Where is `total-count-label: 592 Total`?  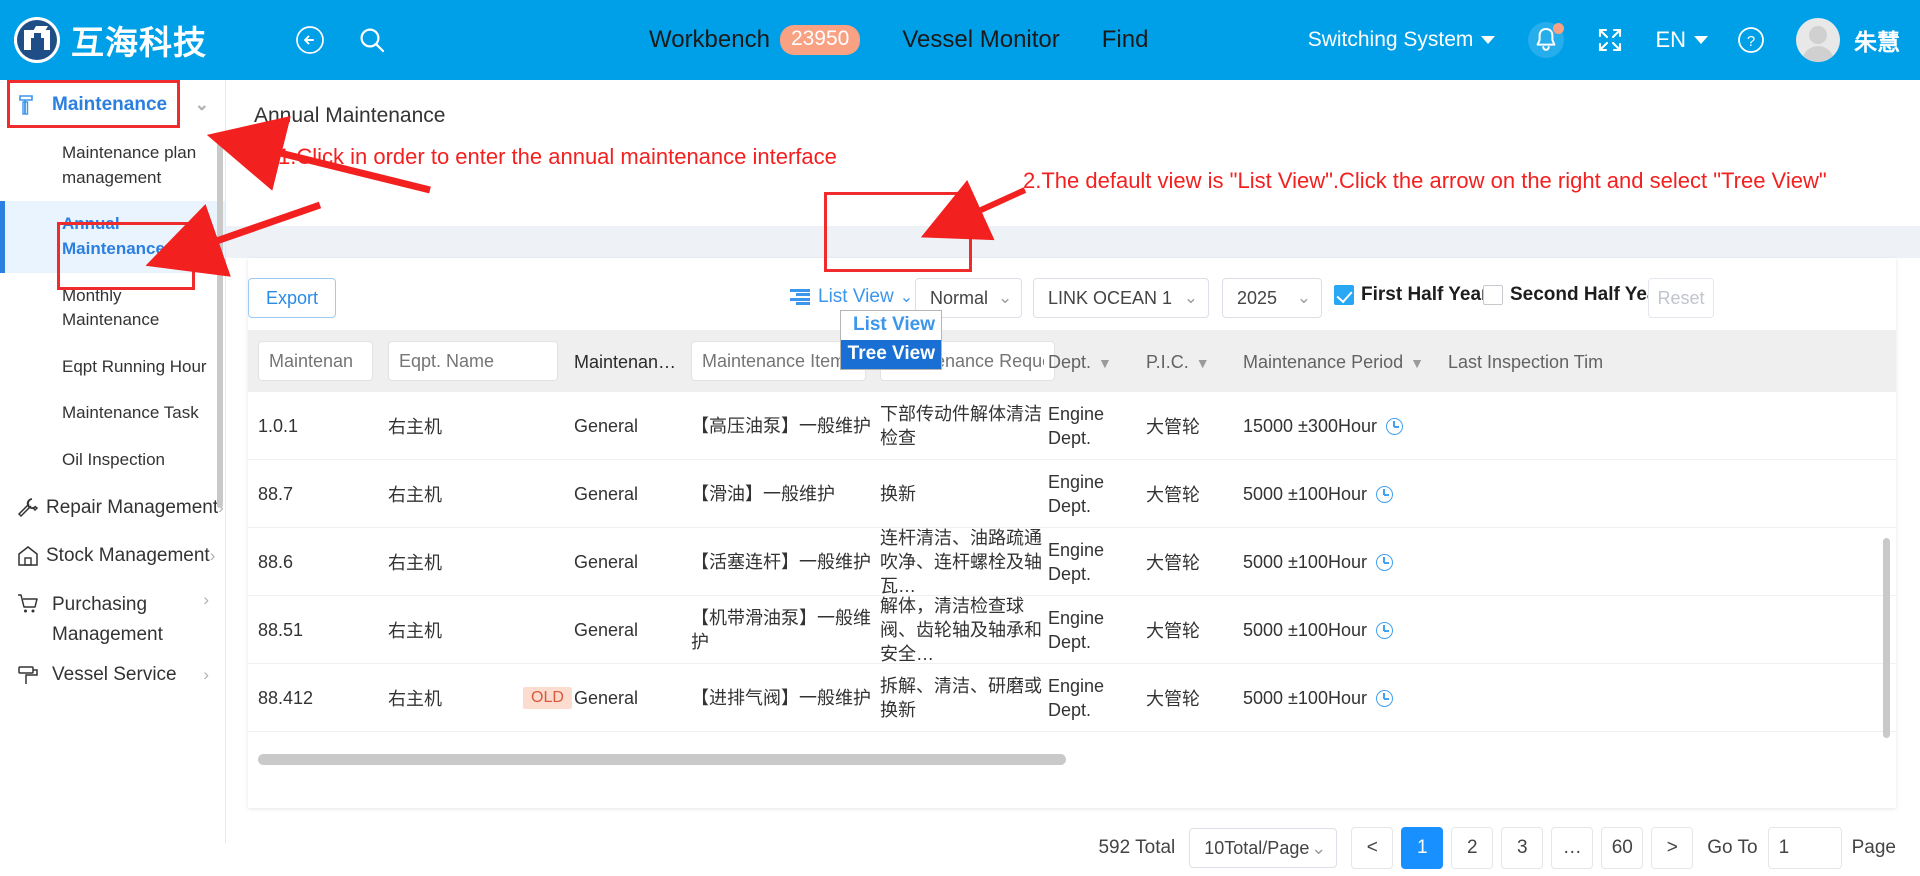 total-count-label: 592 Total is located at coordinates (1137, 847).